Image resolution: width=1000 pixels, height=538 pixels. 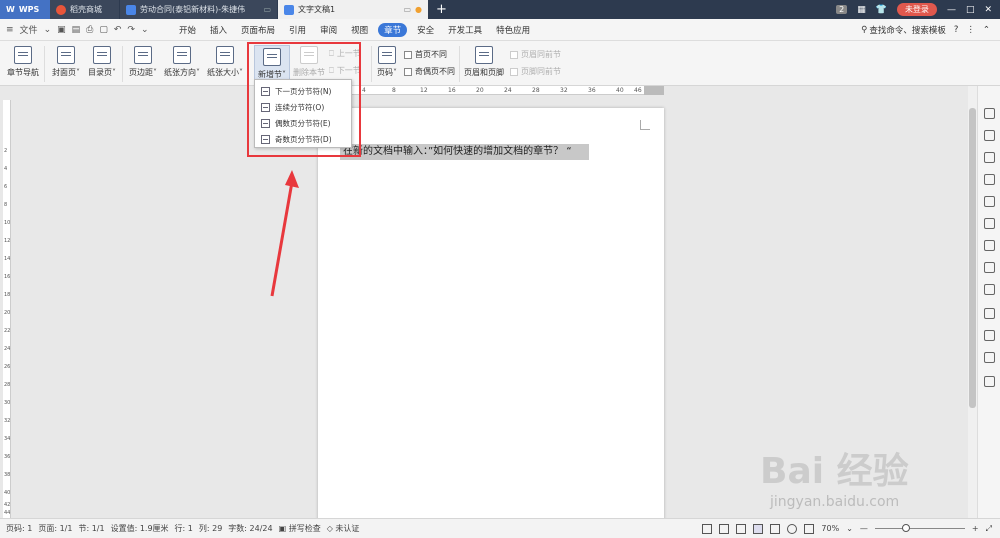 What do you see at coordinates (102, 61) in the screenshot?
I see `toc-page-button: 目录页˅` at bounding box center [102, 61].